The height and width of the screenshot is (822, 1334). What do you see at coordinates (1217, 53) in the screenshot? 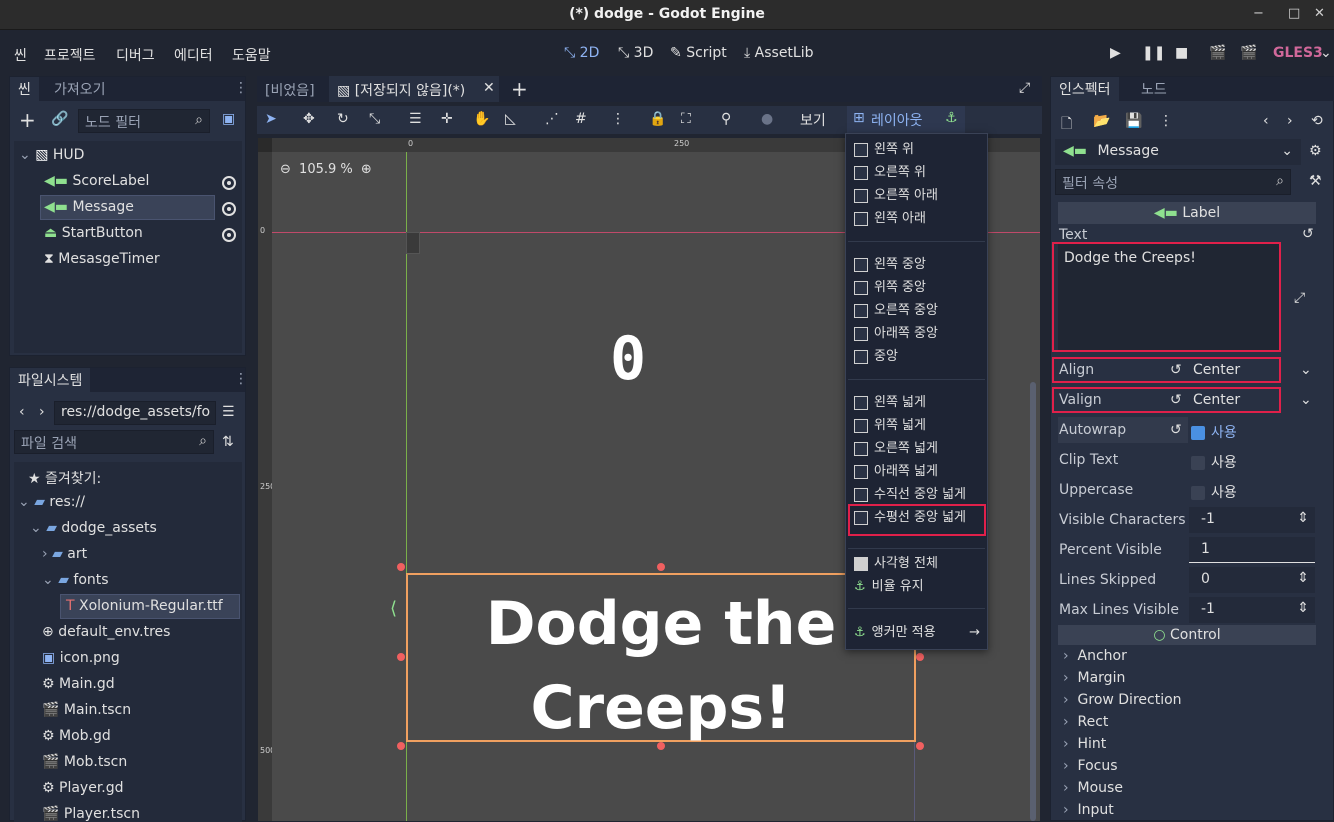
I see `play-scene-icon: 🎬` at bounding box center [1217, 53].